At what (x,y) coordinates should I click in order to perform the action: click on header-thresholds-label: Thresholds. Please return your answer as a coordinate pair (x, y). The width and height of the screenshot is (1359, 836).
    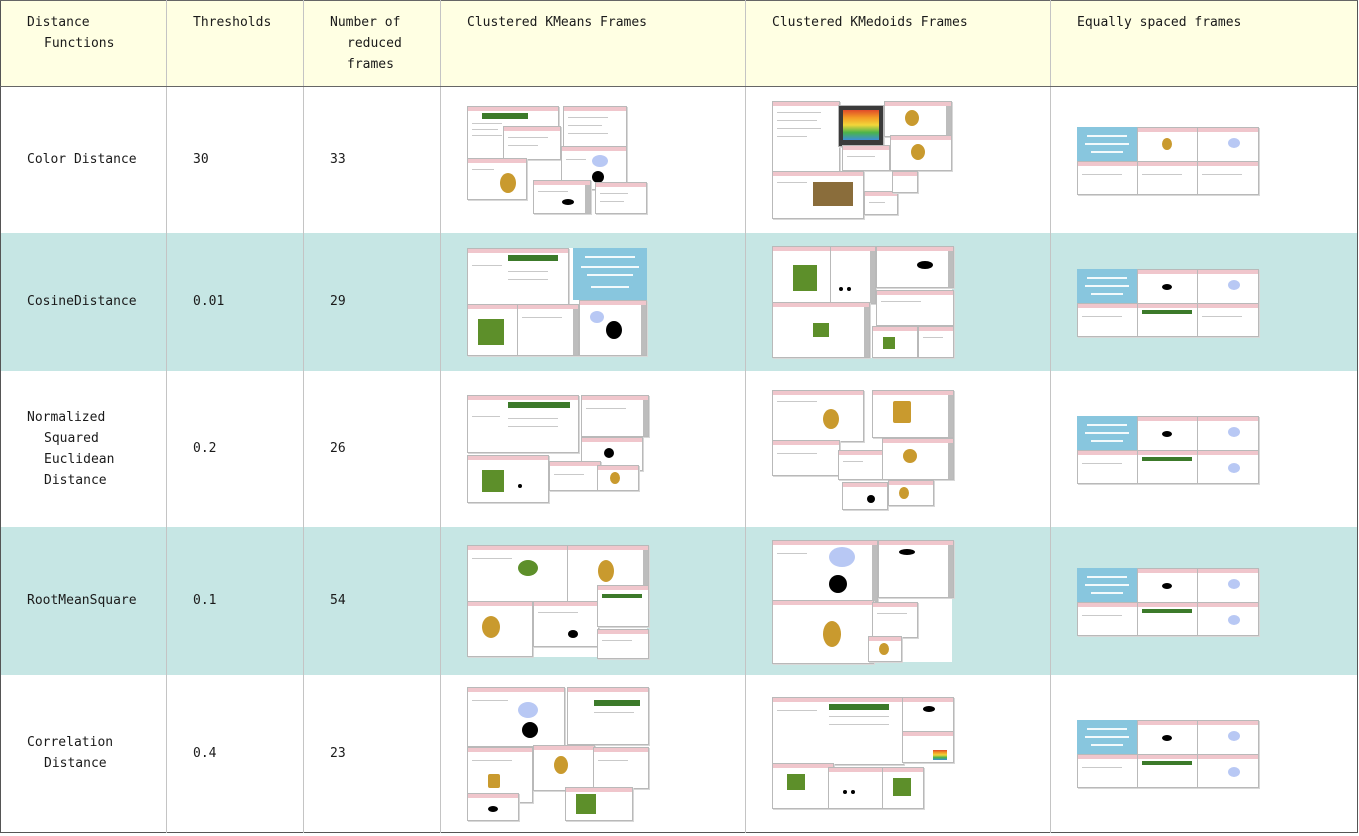
    Looking at the image, I should click on (232, 22).